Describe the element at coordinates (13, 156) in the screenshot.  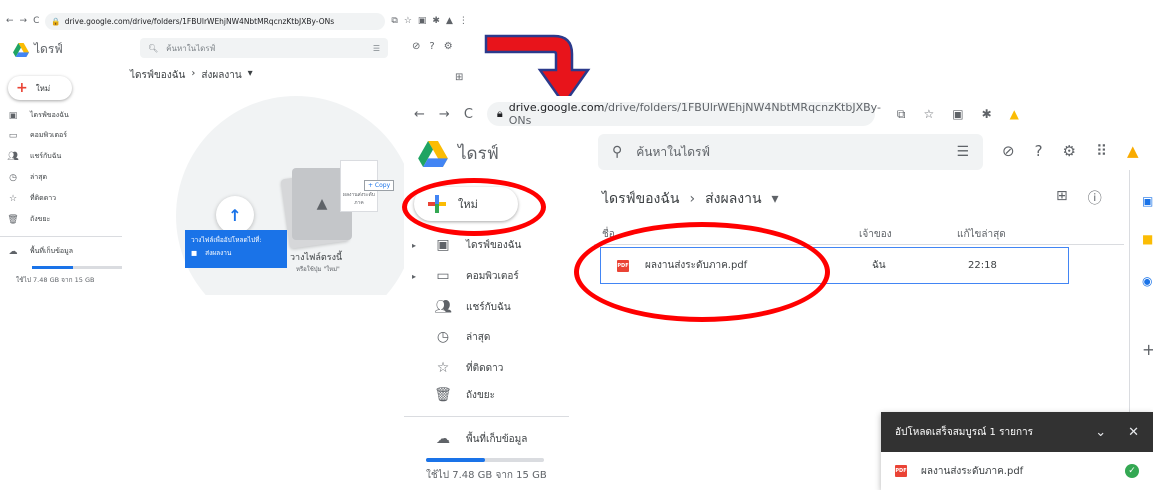
I see `people-icon: 👥︎` at that location.